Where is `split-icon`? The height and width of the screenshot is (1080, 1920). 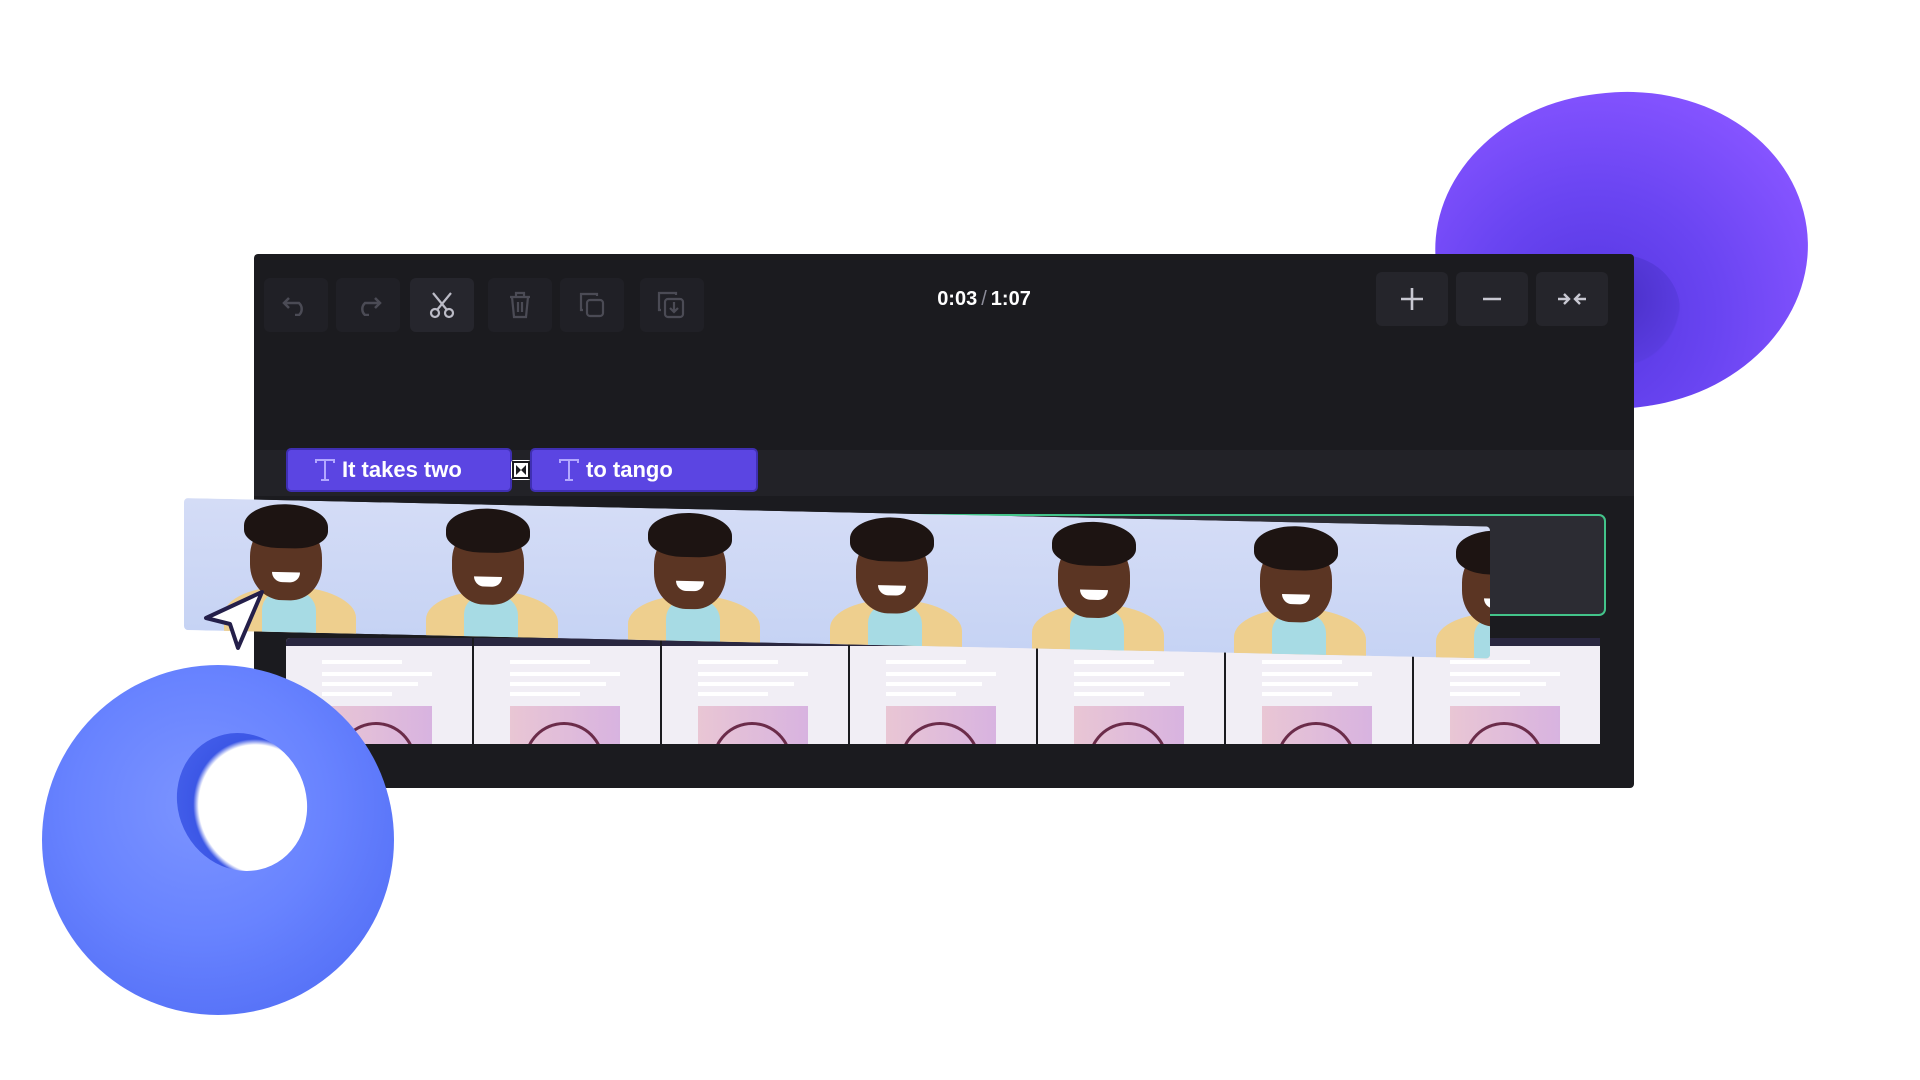
split-icon is located at coordinates (442, 305).